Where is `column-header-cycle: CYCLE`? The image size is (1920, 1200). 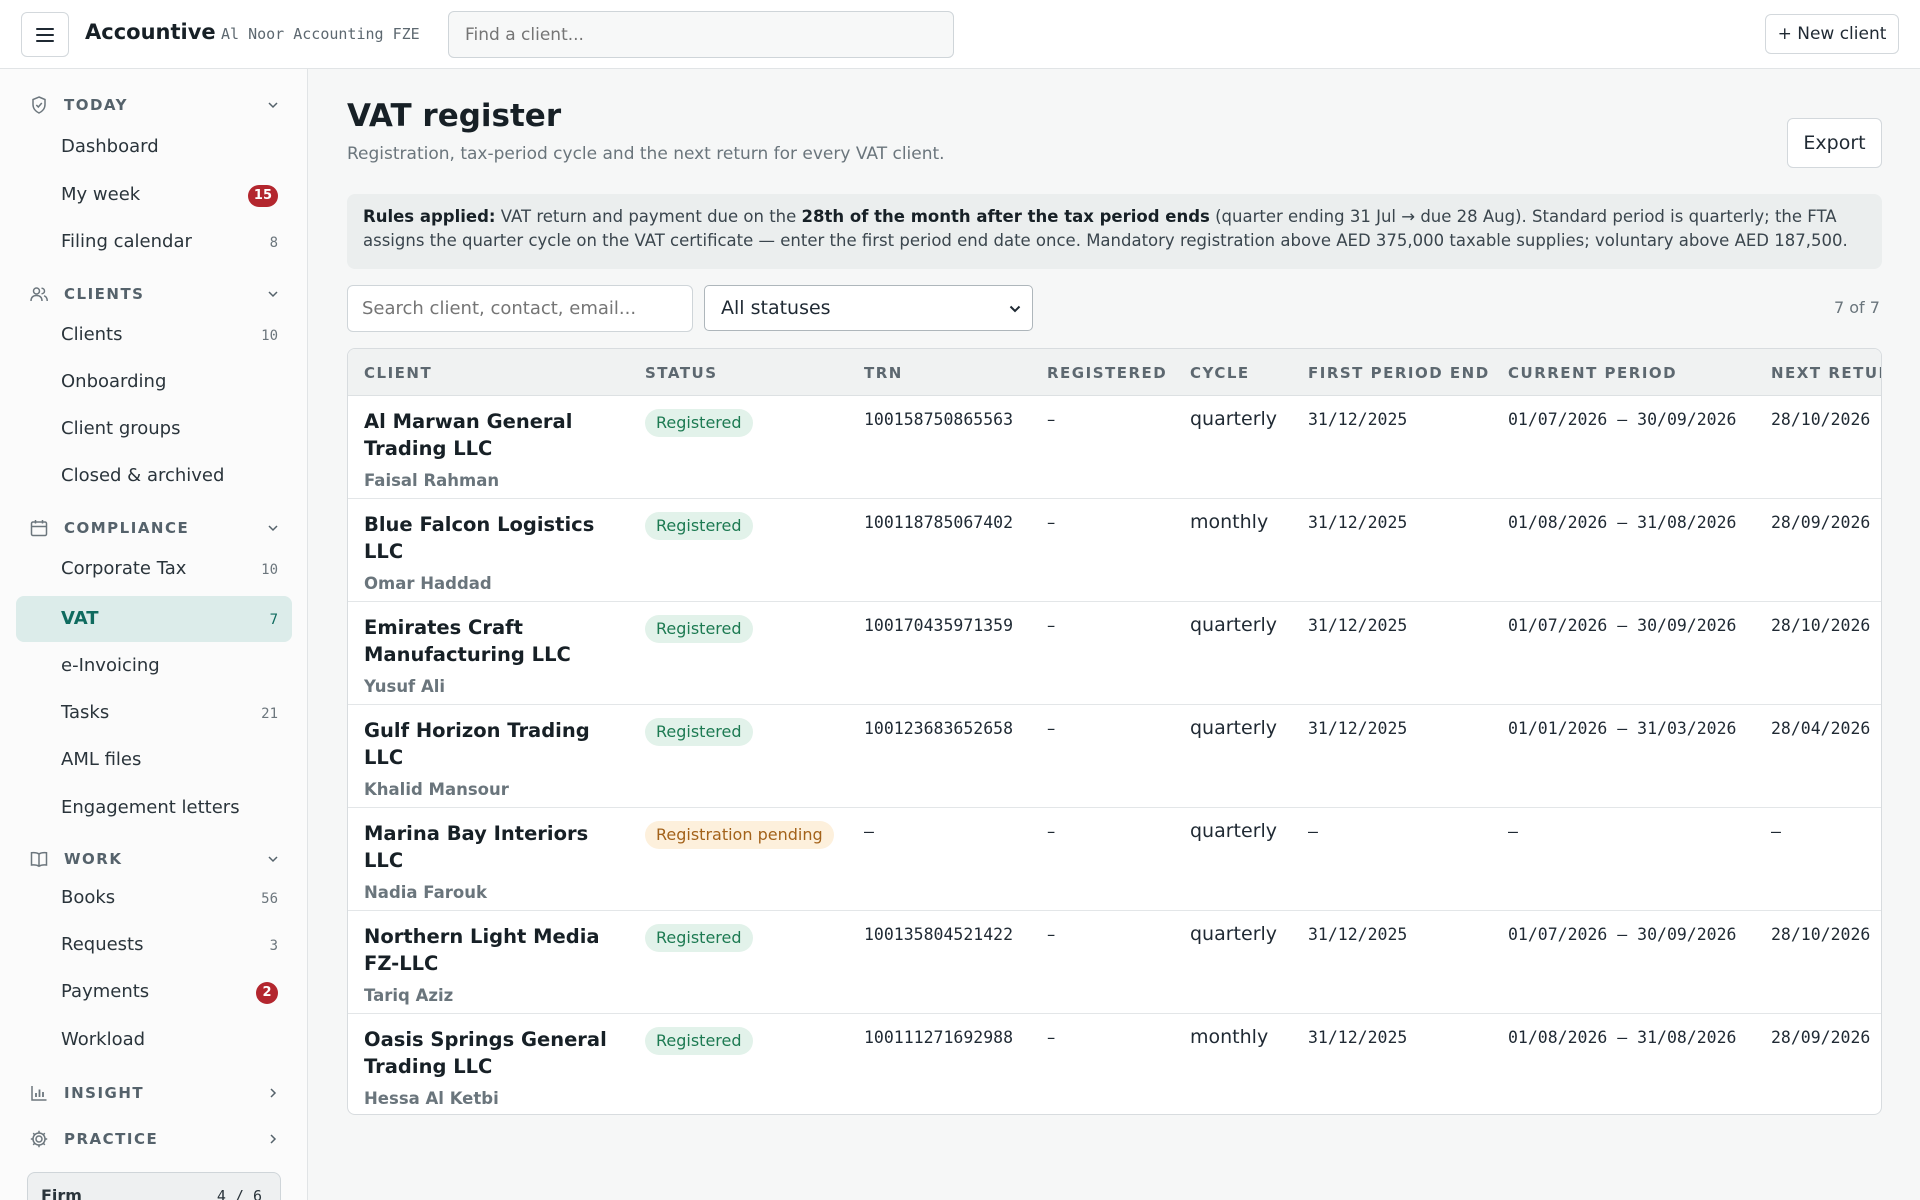 column-header-cycle: CYCLE is located at coordinates (1220, 373).